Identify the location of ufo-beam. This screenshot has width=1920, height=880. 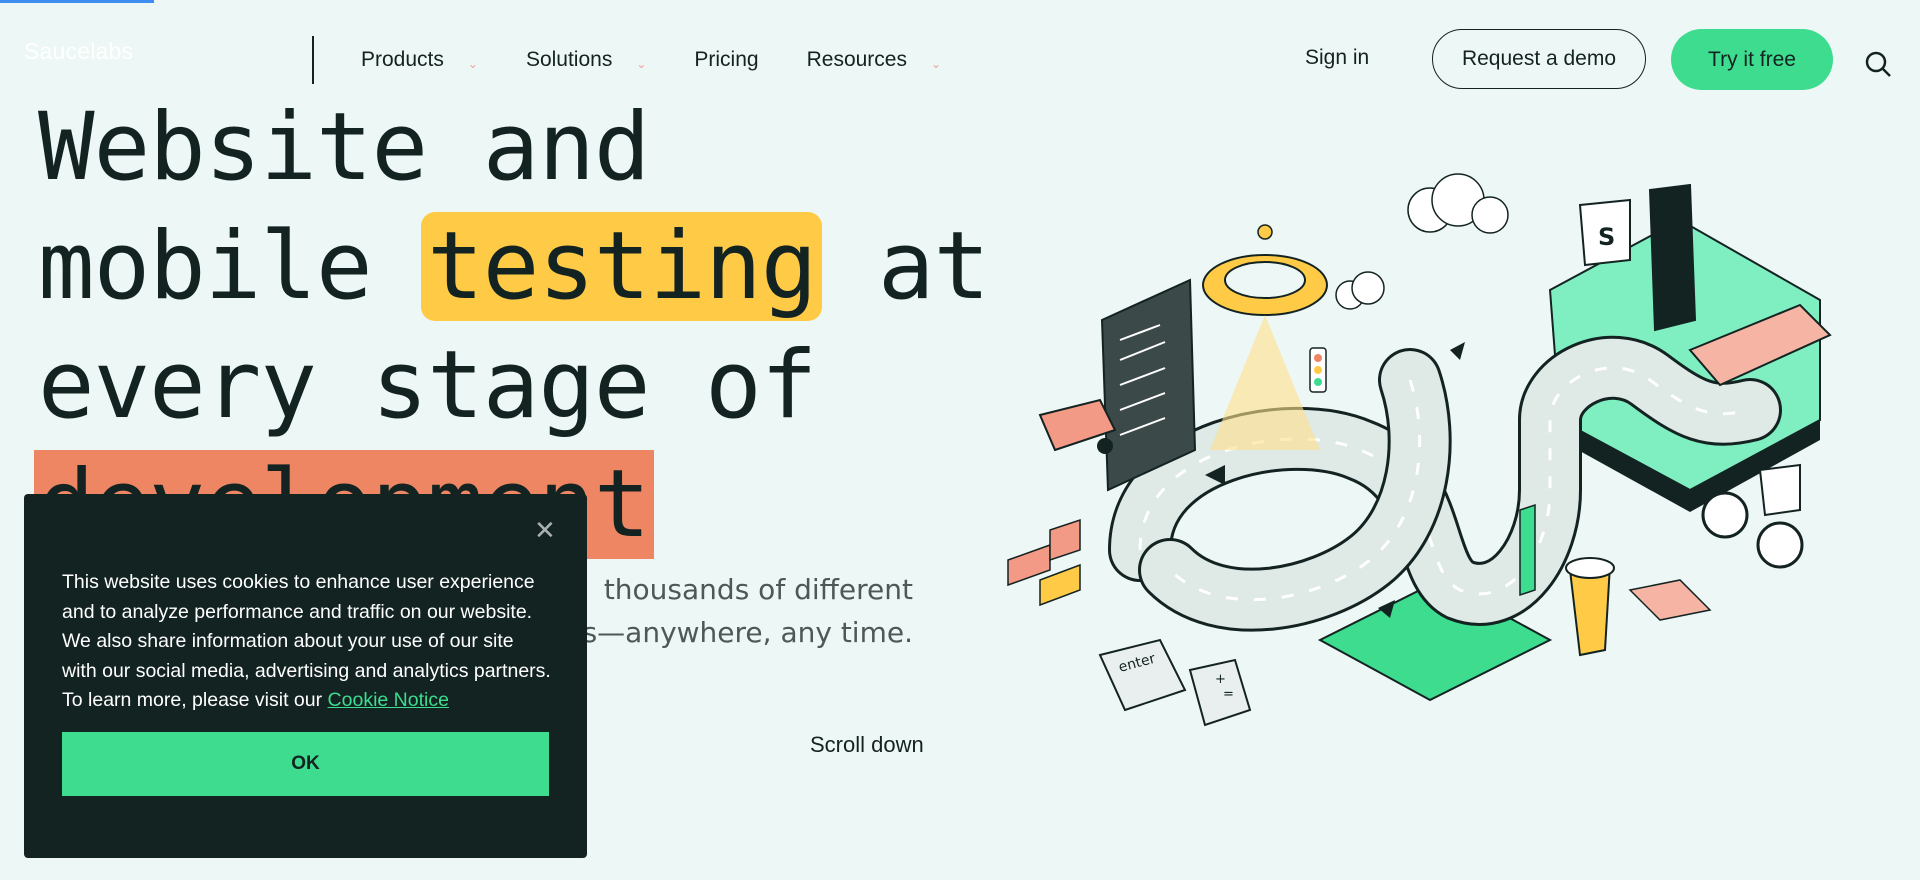
(1265, 382).